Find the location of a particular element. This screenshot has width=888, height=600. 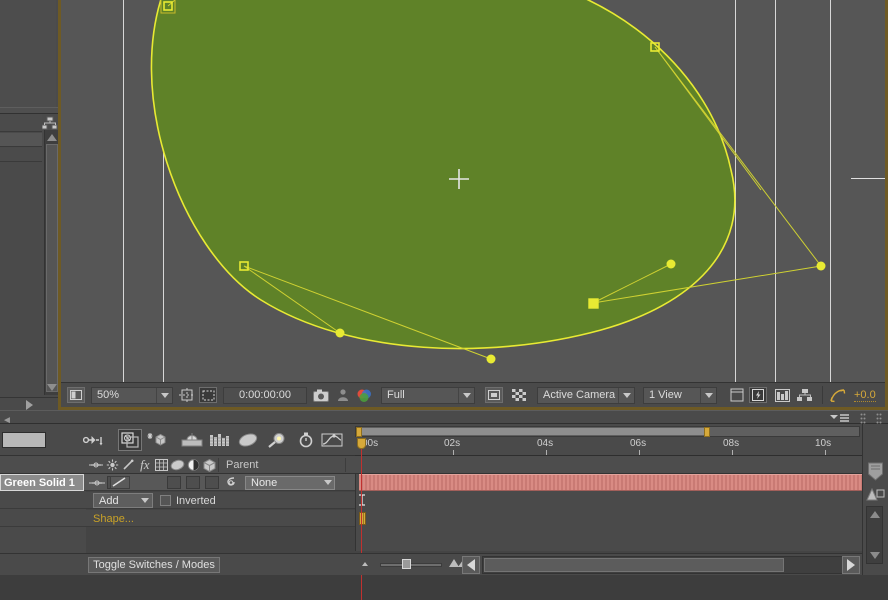

show-channel-and-color-management-icon is located at coordinates (364, 395).